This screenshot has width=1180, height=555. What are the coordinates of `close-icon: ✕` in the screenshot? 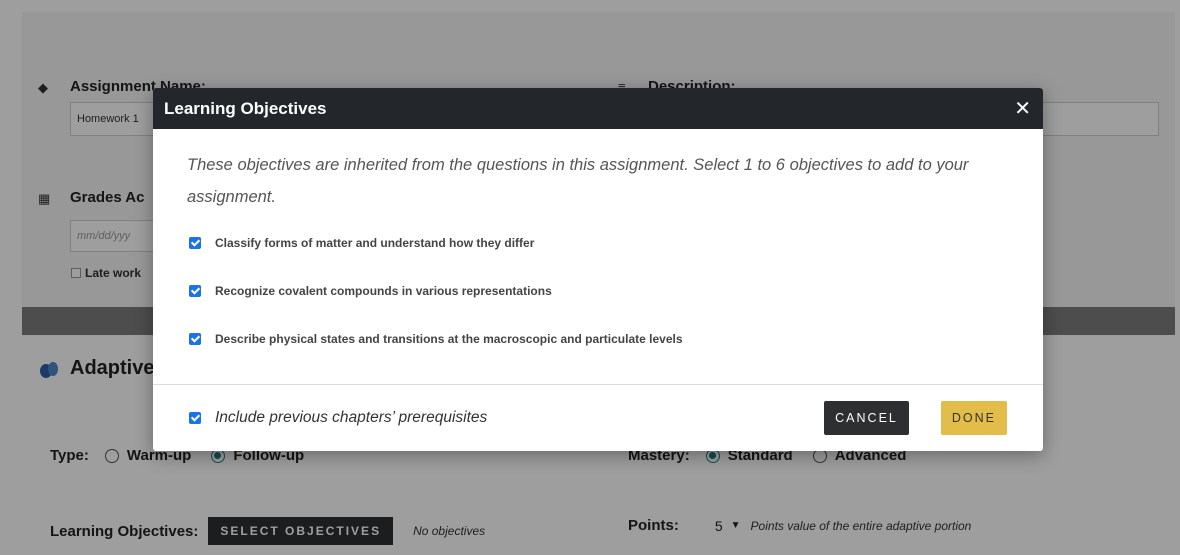 It's located at (1022, 109).